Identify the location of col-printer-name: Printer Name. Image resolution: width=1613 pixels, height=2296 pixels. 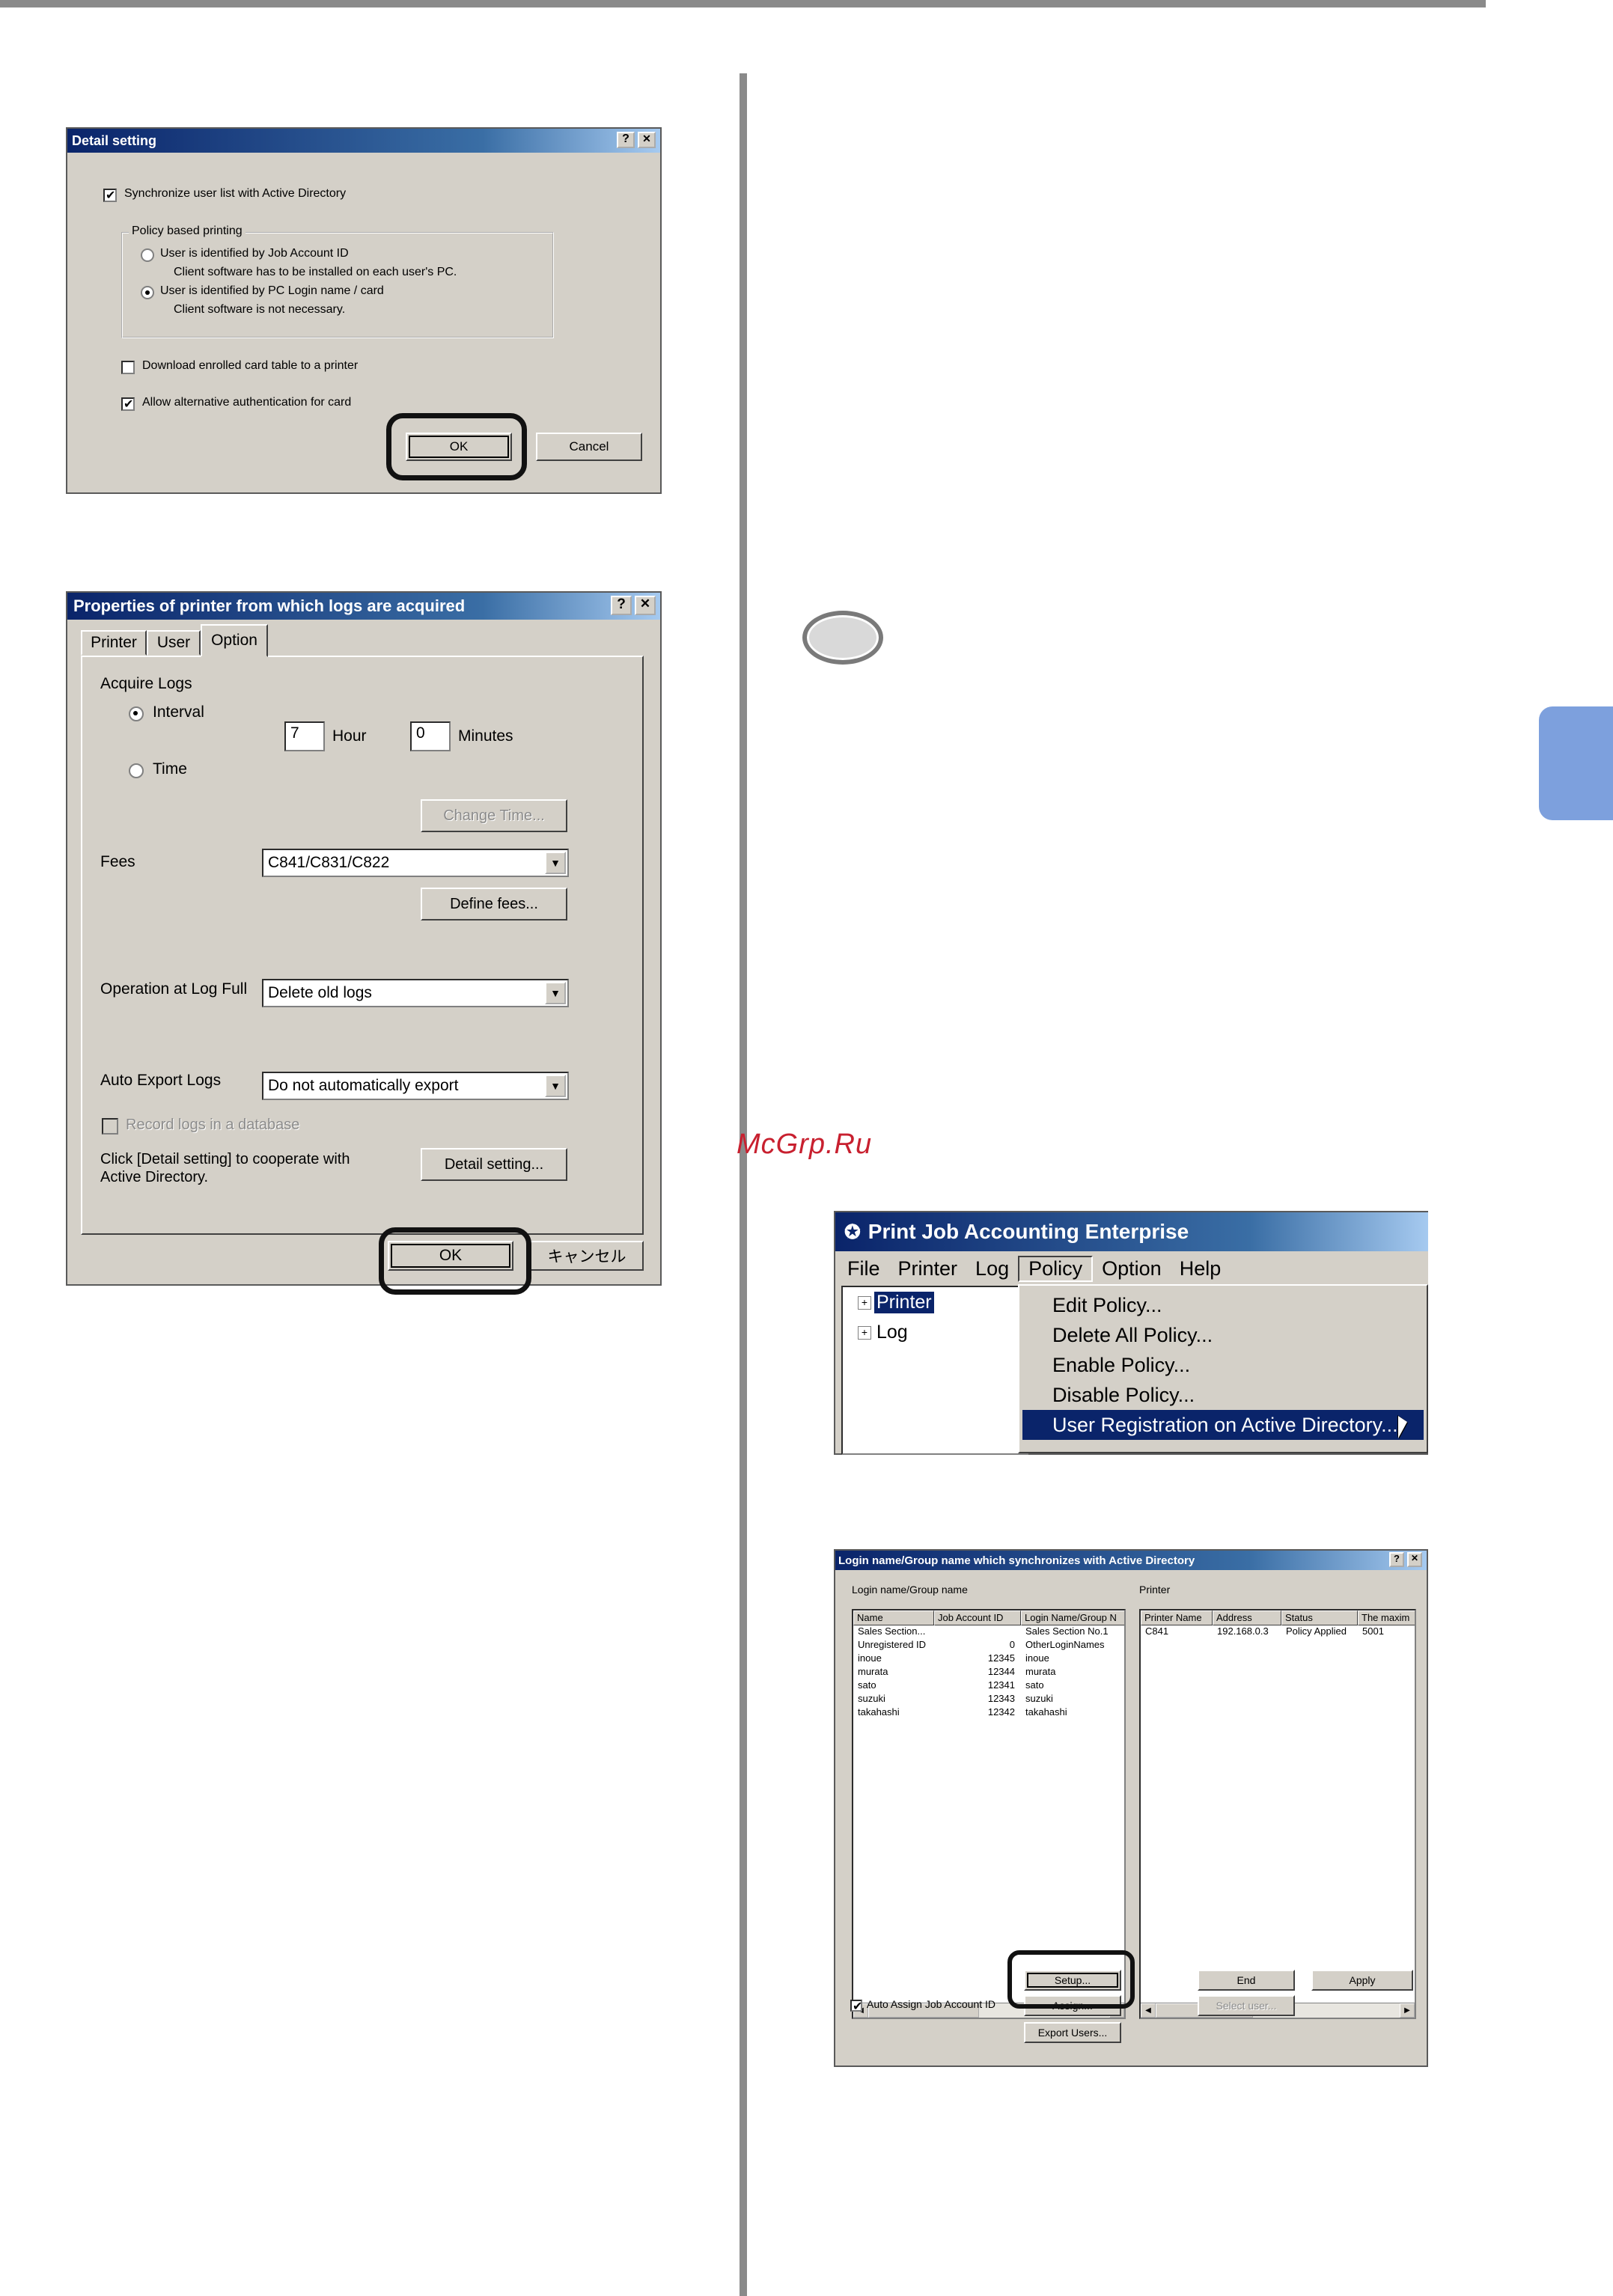
(1177, 1617).